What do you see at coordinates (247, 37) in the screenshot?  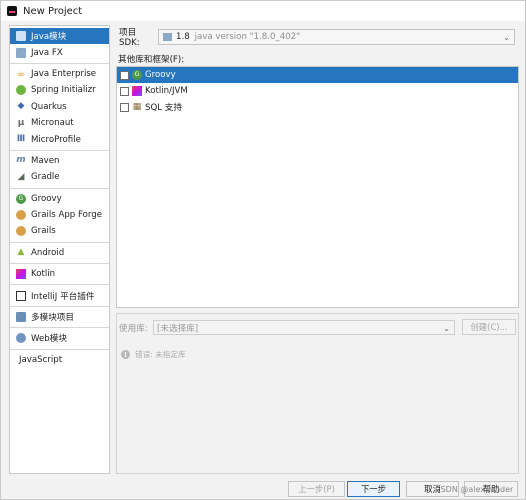 I see `sdk-version-detail: java version "1.8.0_402"` at bounding box center [247, 37].